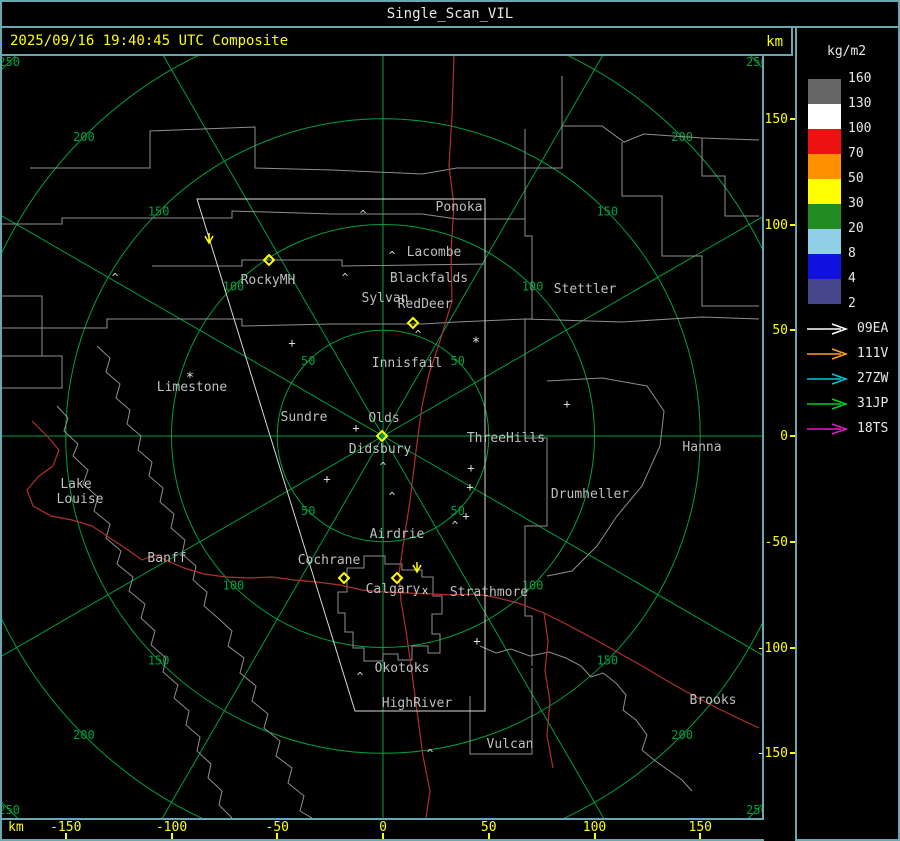 The image size is (900, 841). I want to click on highway-line, so click(548, 690).